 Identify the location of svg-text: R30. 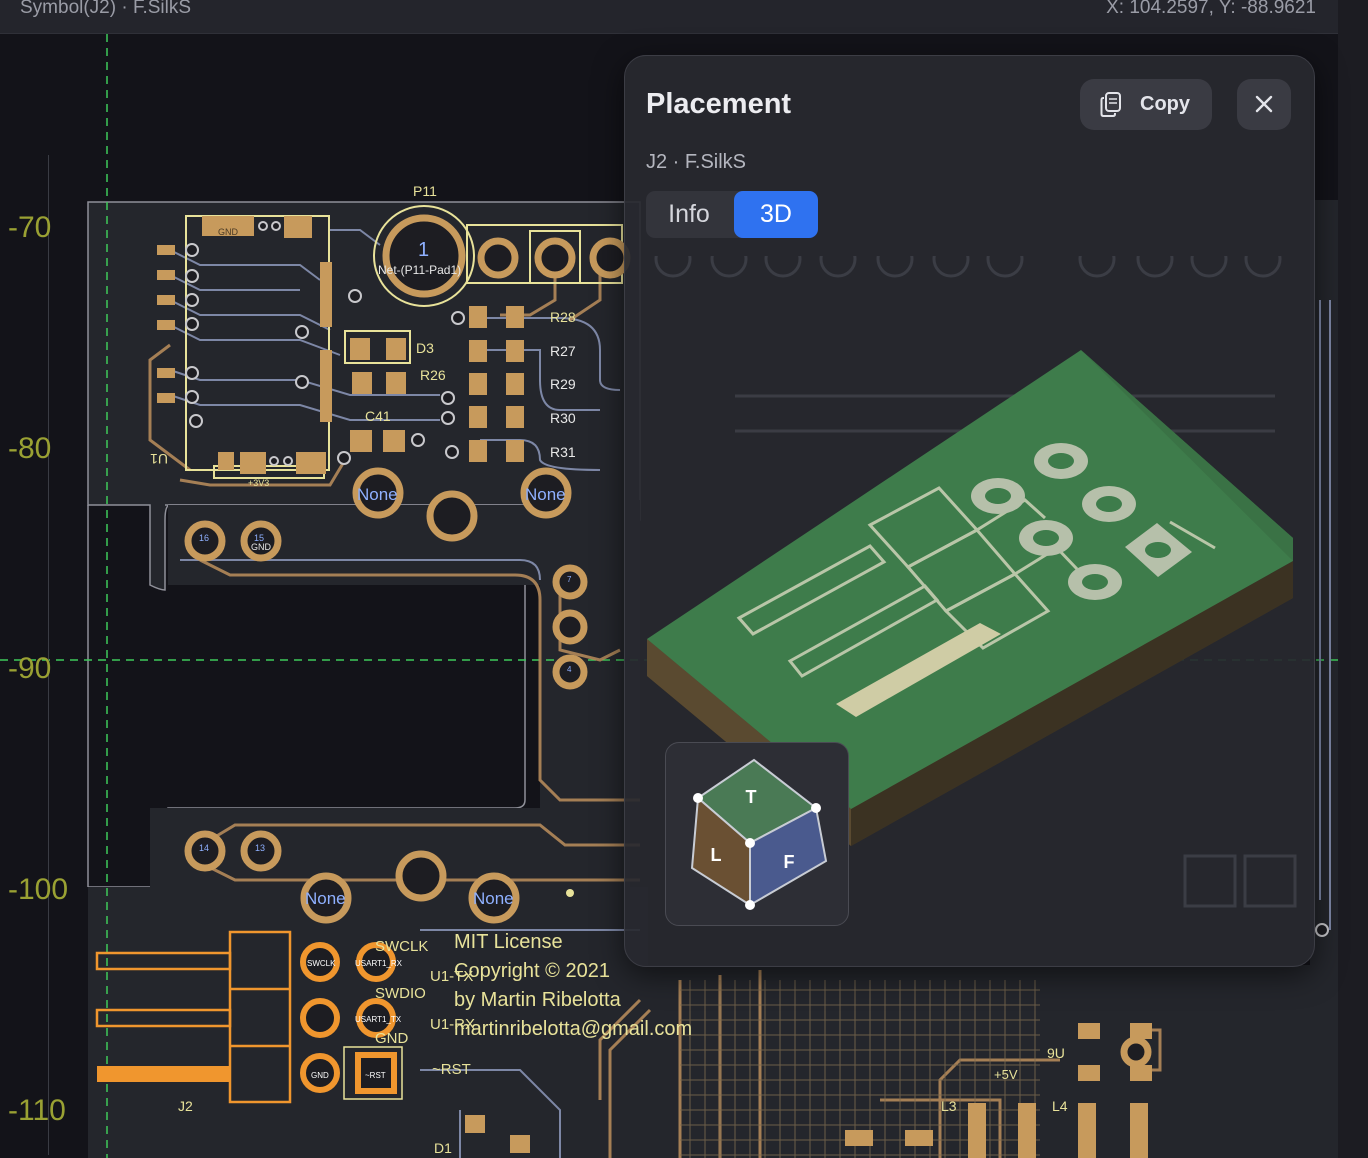
(563, 418).